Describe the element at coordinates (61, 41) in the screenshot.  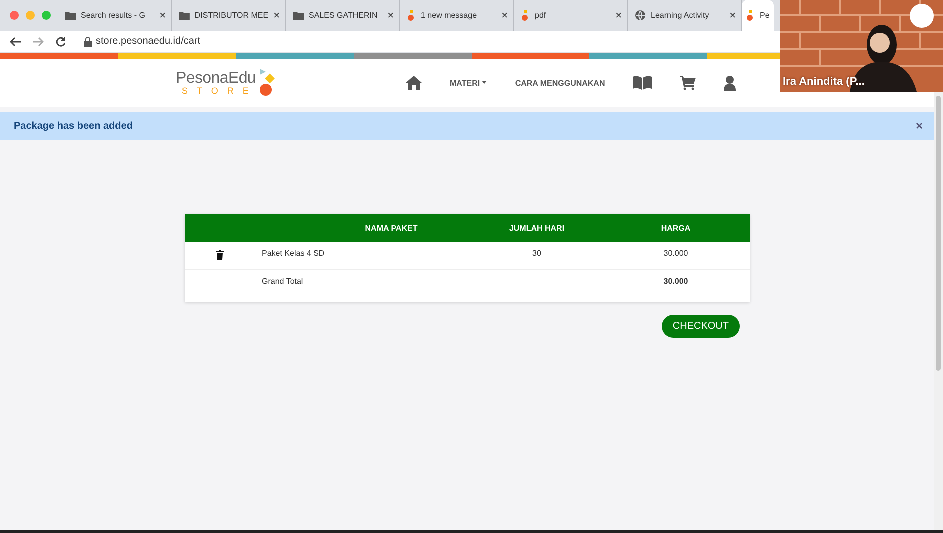
I see `reload-icon` at that location.